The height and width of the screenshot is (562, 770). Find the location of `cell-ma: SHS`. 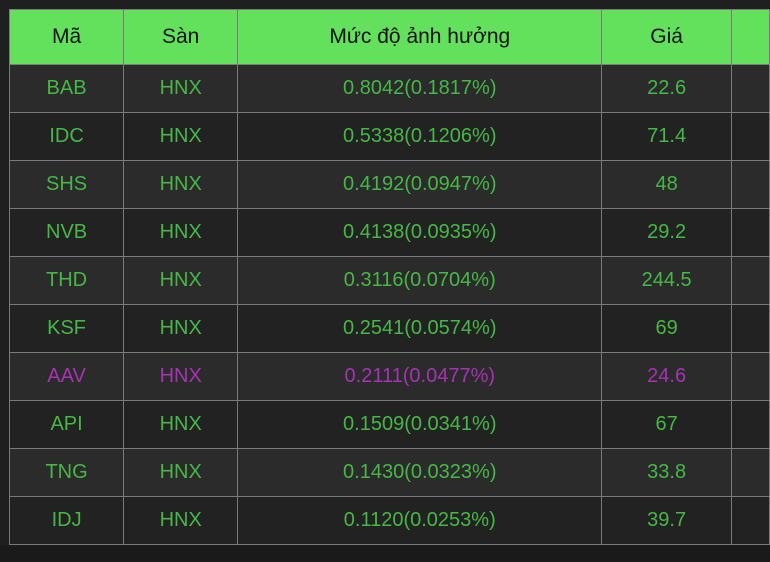

cell-ma: SHS is located at coordinates (66, 184).